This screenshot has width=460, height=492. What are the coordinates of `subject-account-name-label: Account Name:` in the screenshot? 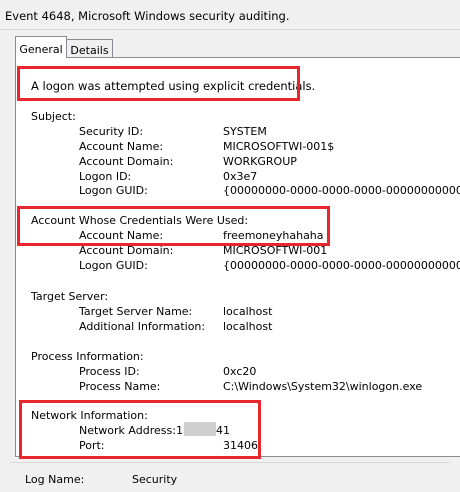 It's located at (121, 146).